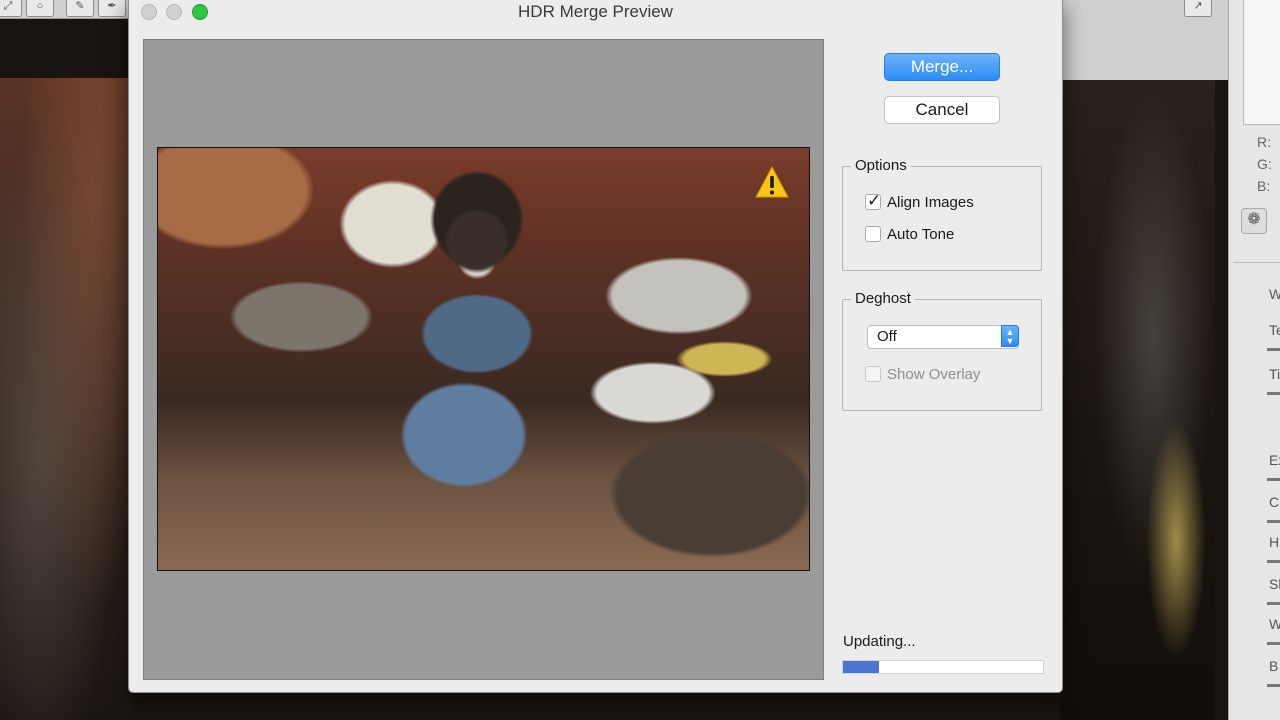  Describe the element at coordinates (1264, 164) in the screenshot. I see `g-readout-label: G:` at that location.